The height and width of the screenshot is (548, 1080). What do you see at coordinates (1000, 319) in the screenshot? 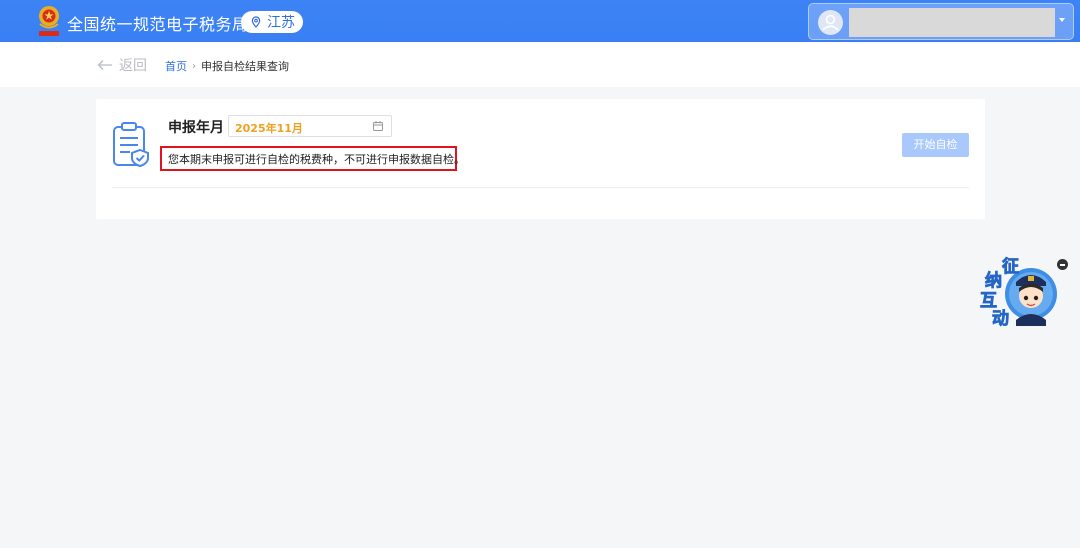
I see `widget-char-4: 动` at bounding box center [1000, 319].